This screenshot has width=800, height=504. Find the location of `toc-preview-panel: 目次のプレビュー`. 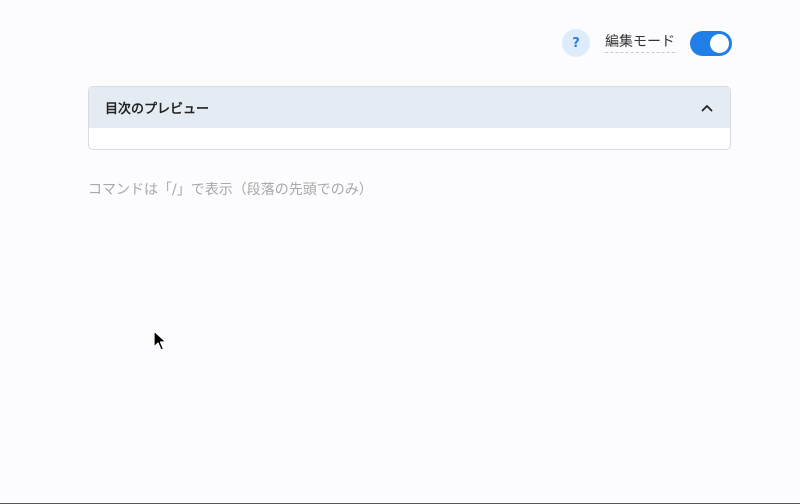

toc-preview-panel: 目次のプレビュー is located at coordinates (409, 118).